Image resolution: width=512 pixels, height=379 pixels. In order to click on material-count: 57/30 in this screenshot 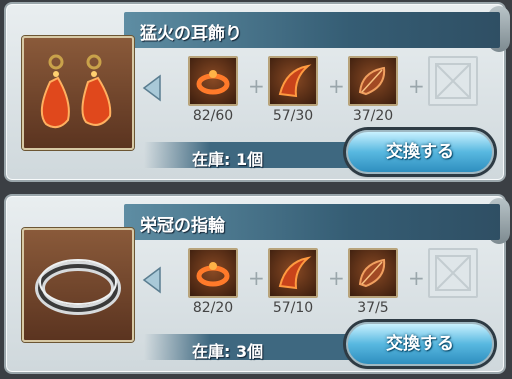, I will do `click(293, 116)`.